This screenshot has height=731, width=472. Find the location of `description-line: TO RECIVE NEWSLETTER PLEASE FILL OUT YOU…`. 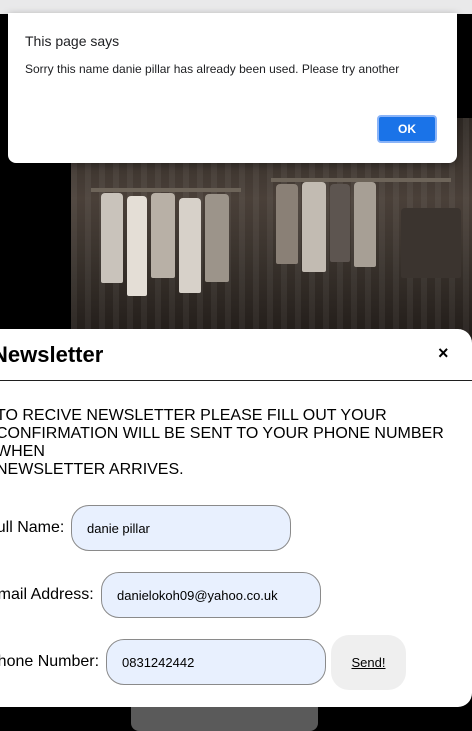

description-line: TO RECIVE NEWSLETTER PLEASE FILL OUT YOU… is located at coordinates (193, 415).